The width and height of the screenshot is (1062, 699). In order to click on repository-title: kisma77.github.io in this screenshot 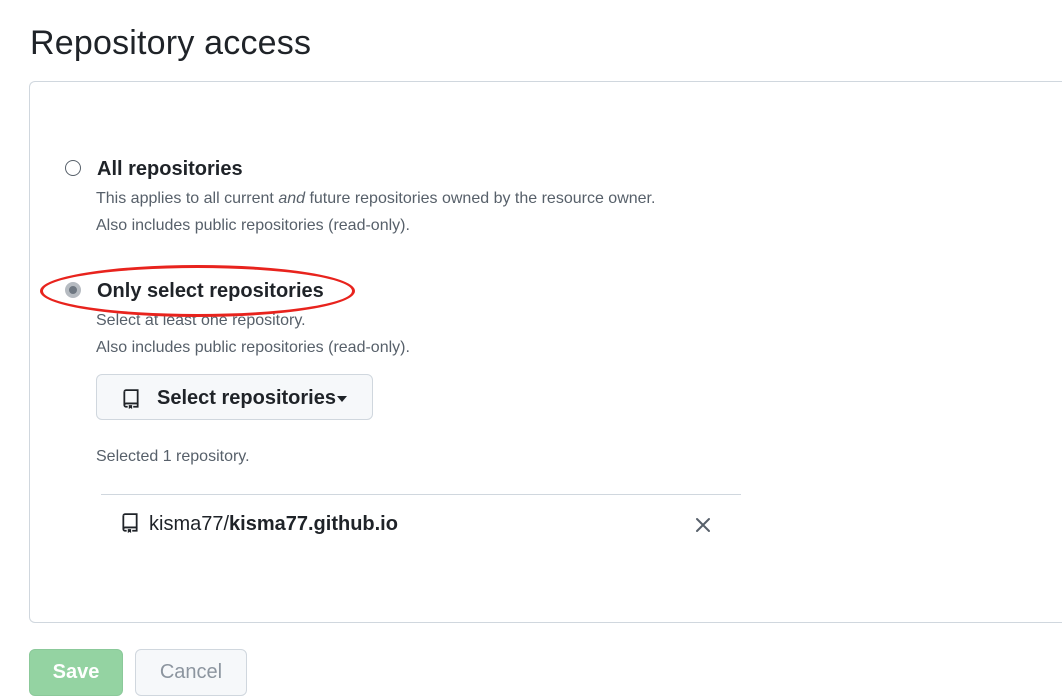, I will do `click(313, 524)`.